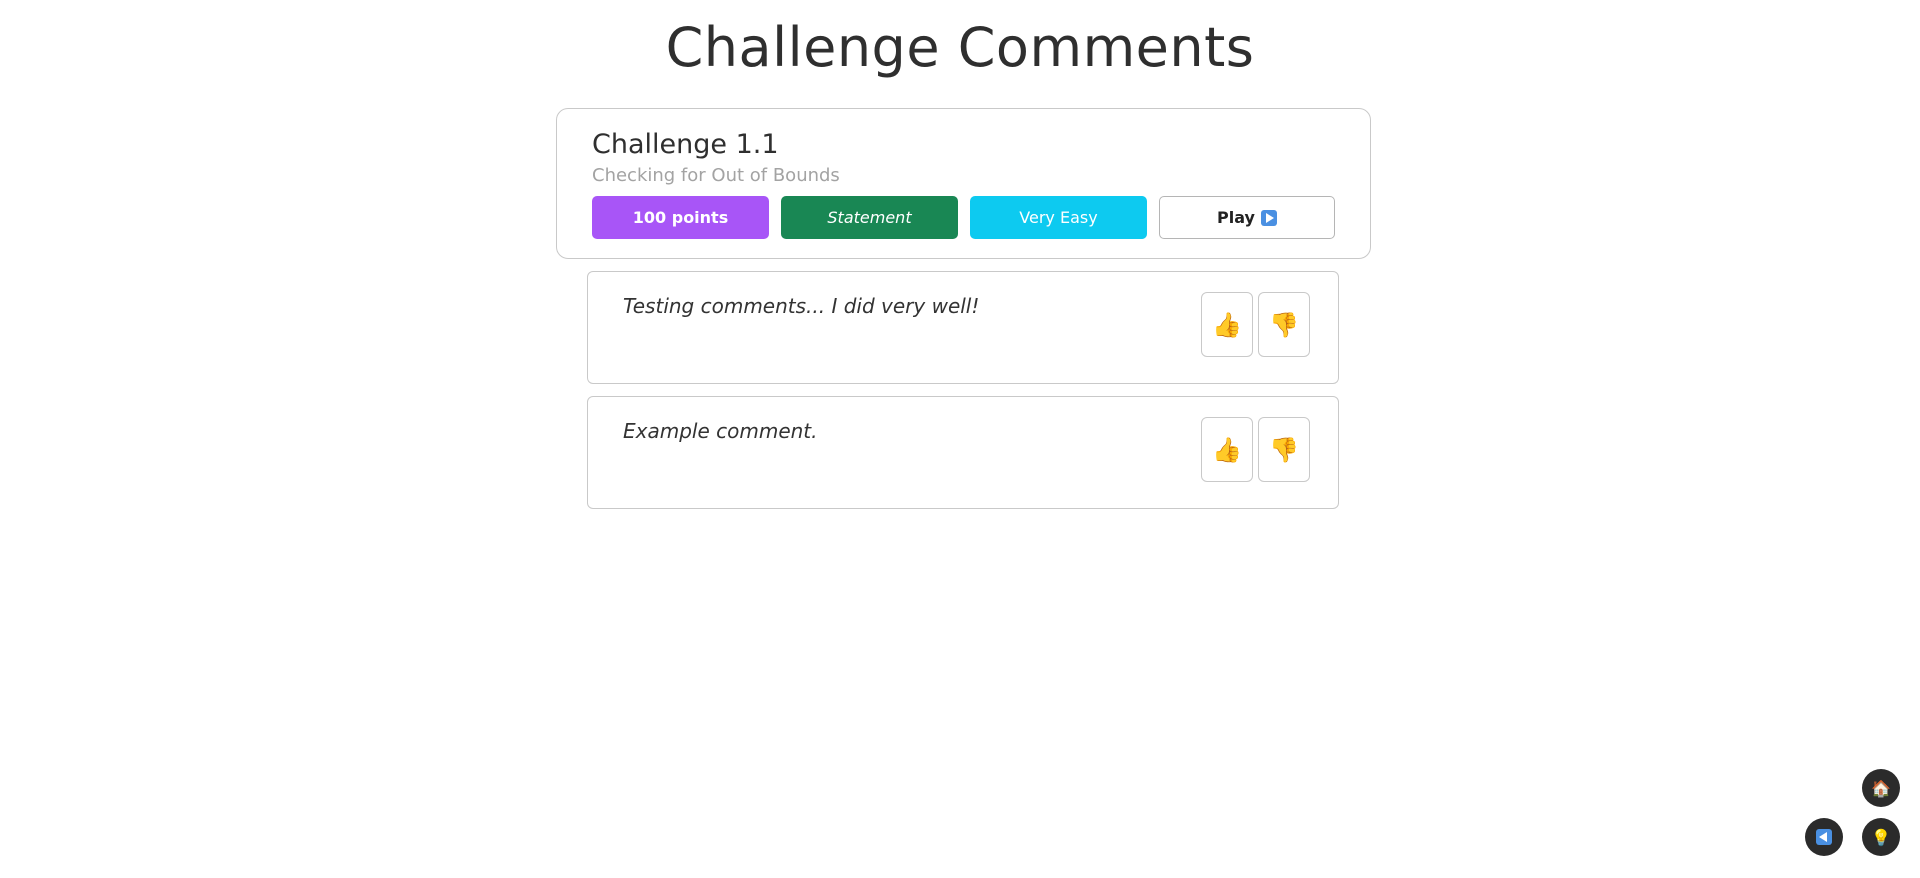 This screenshot has height=878, width=1920. Describe the element at coordinates (963, 327) in the screenshot. I see `comment-card: Testing comments... I did very well! 👍 👎` at that location.